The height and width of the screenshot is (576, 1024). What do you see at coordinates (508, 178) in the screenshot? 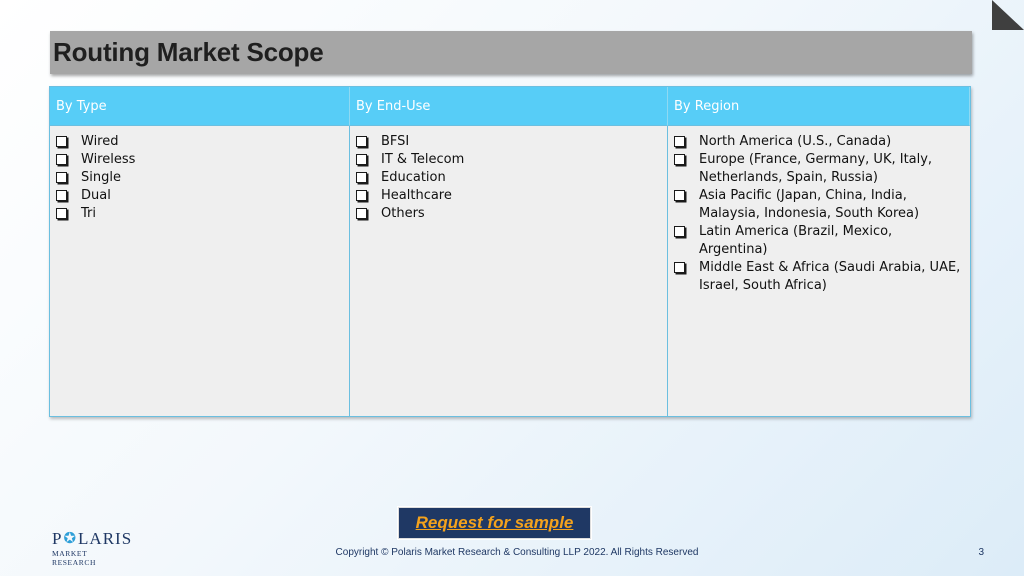
I see `list-item: Education` at bounding box center [508, 178].